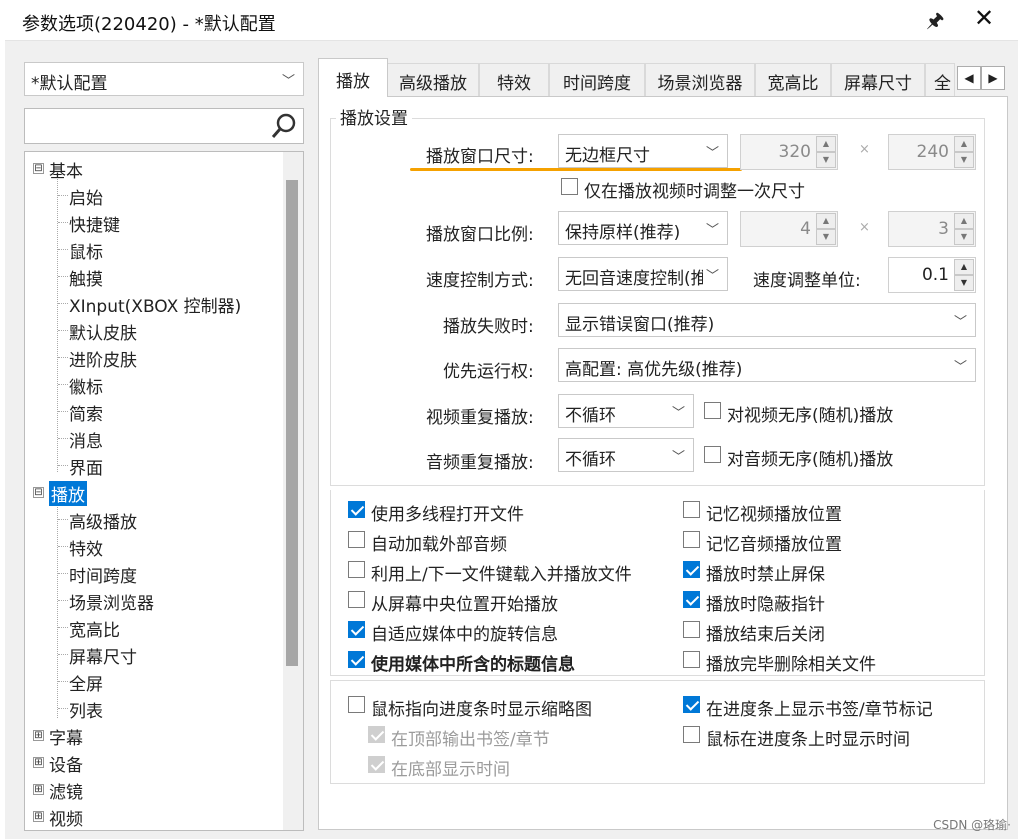 The height and width of the screenshot is (839, 1023). What do you see at coordinates (356, 629) in the screenshot?
I see `rotation-info-checkbox` at bounding box center [356, 629].